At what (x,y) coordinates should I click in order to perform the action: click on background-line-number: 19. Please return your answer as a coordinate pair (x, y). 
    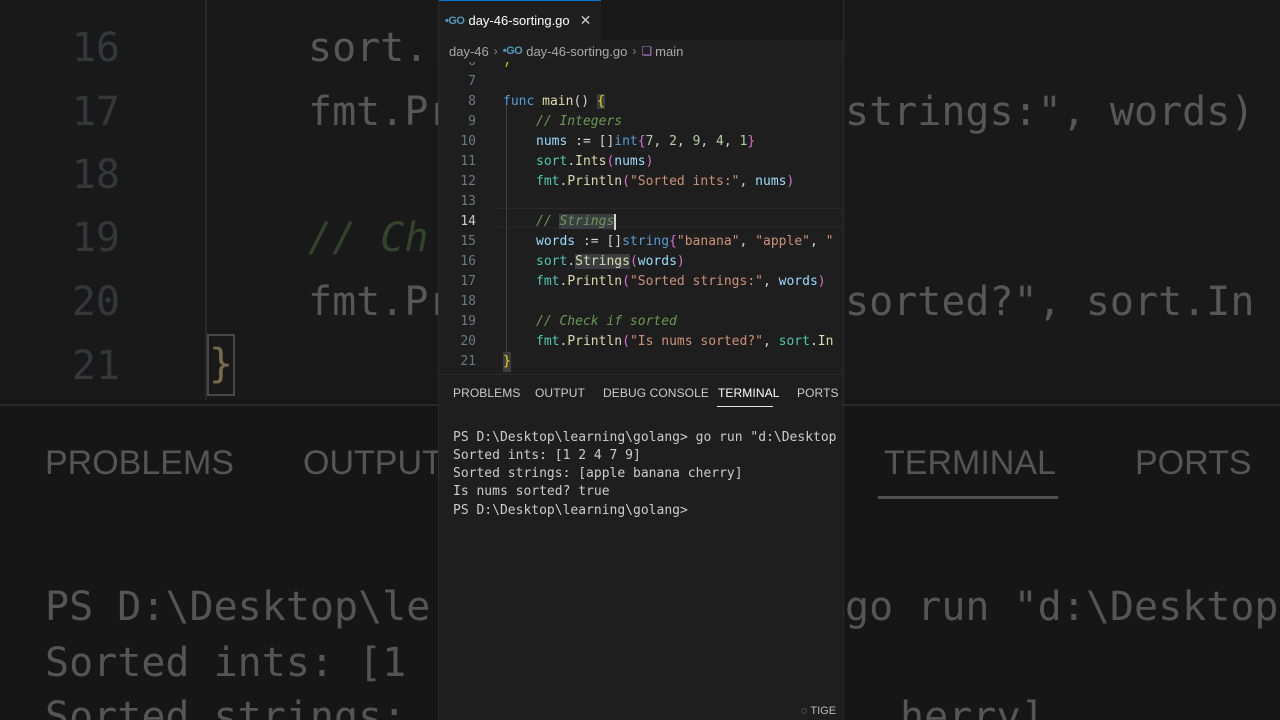
    Looking at the image, I should click on (95, 238).